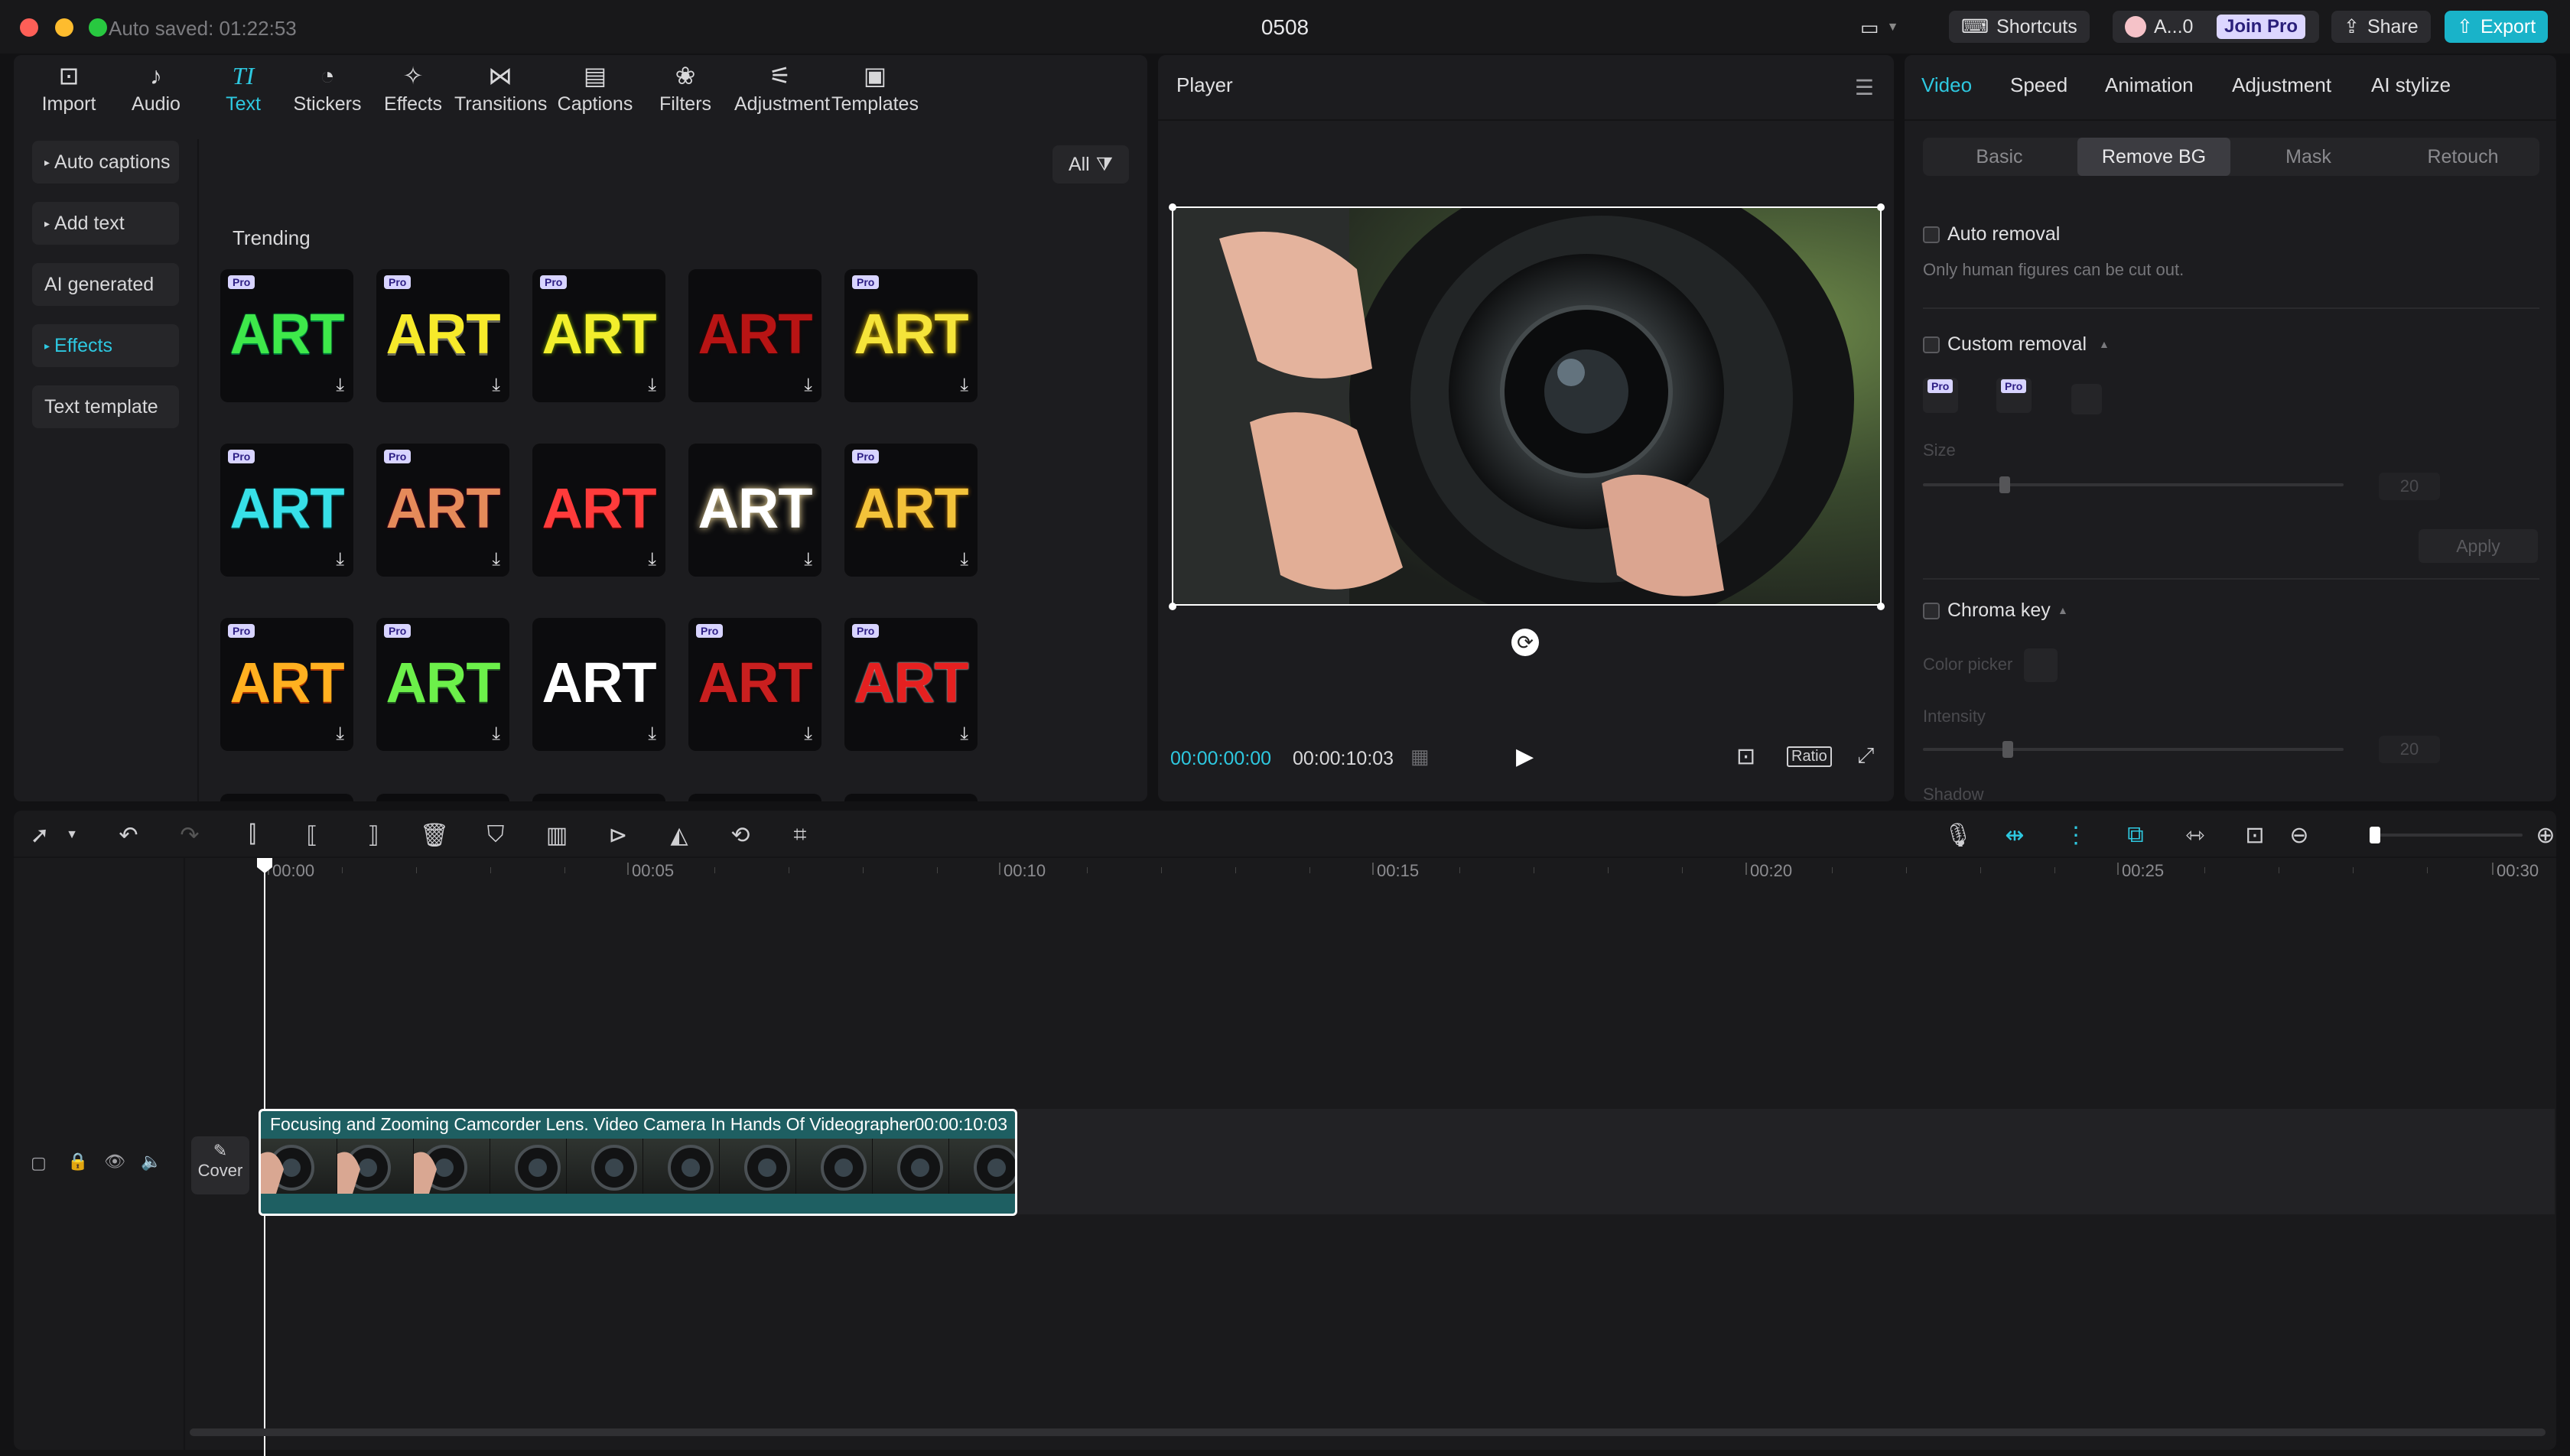  I want to click on tab-video: Video, so click(1946, 85).